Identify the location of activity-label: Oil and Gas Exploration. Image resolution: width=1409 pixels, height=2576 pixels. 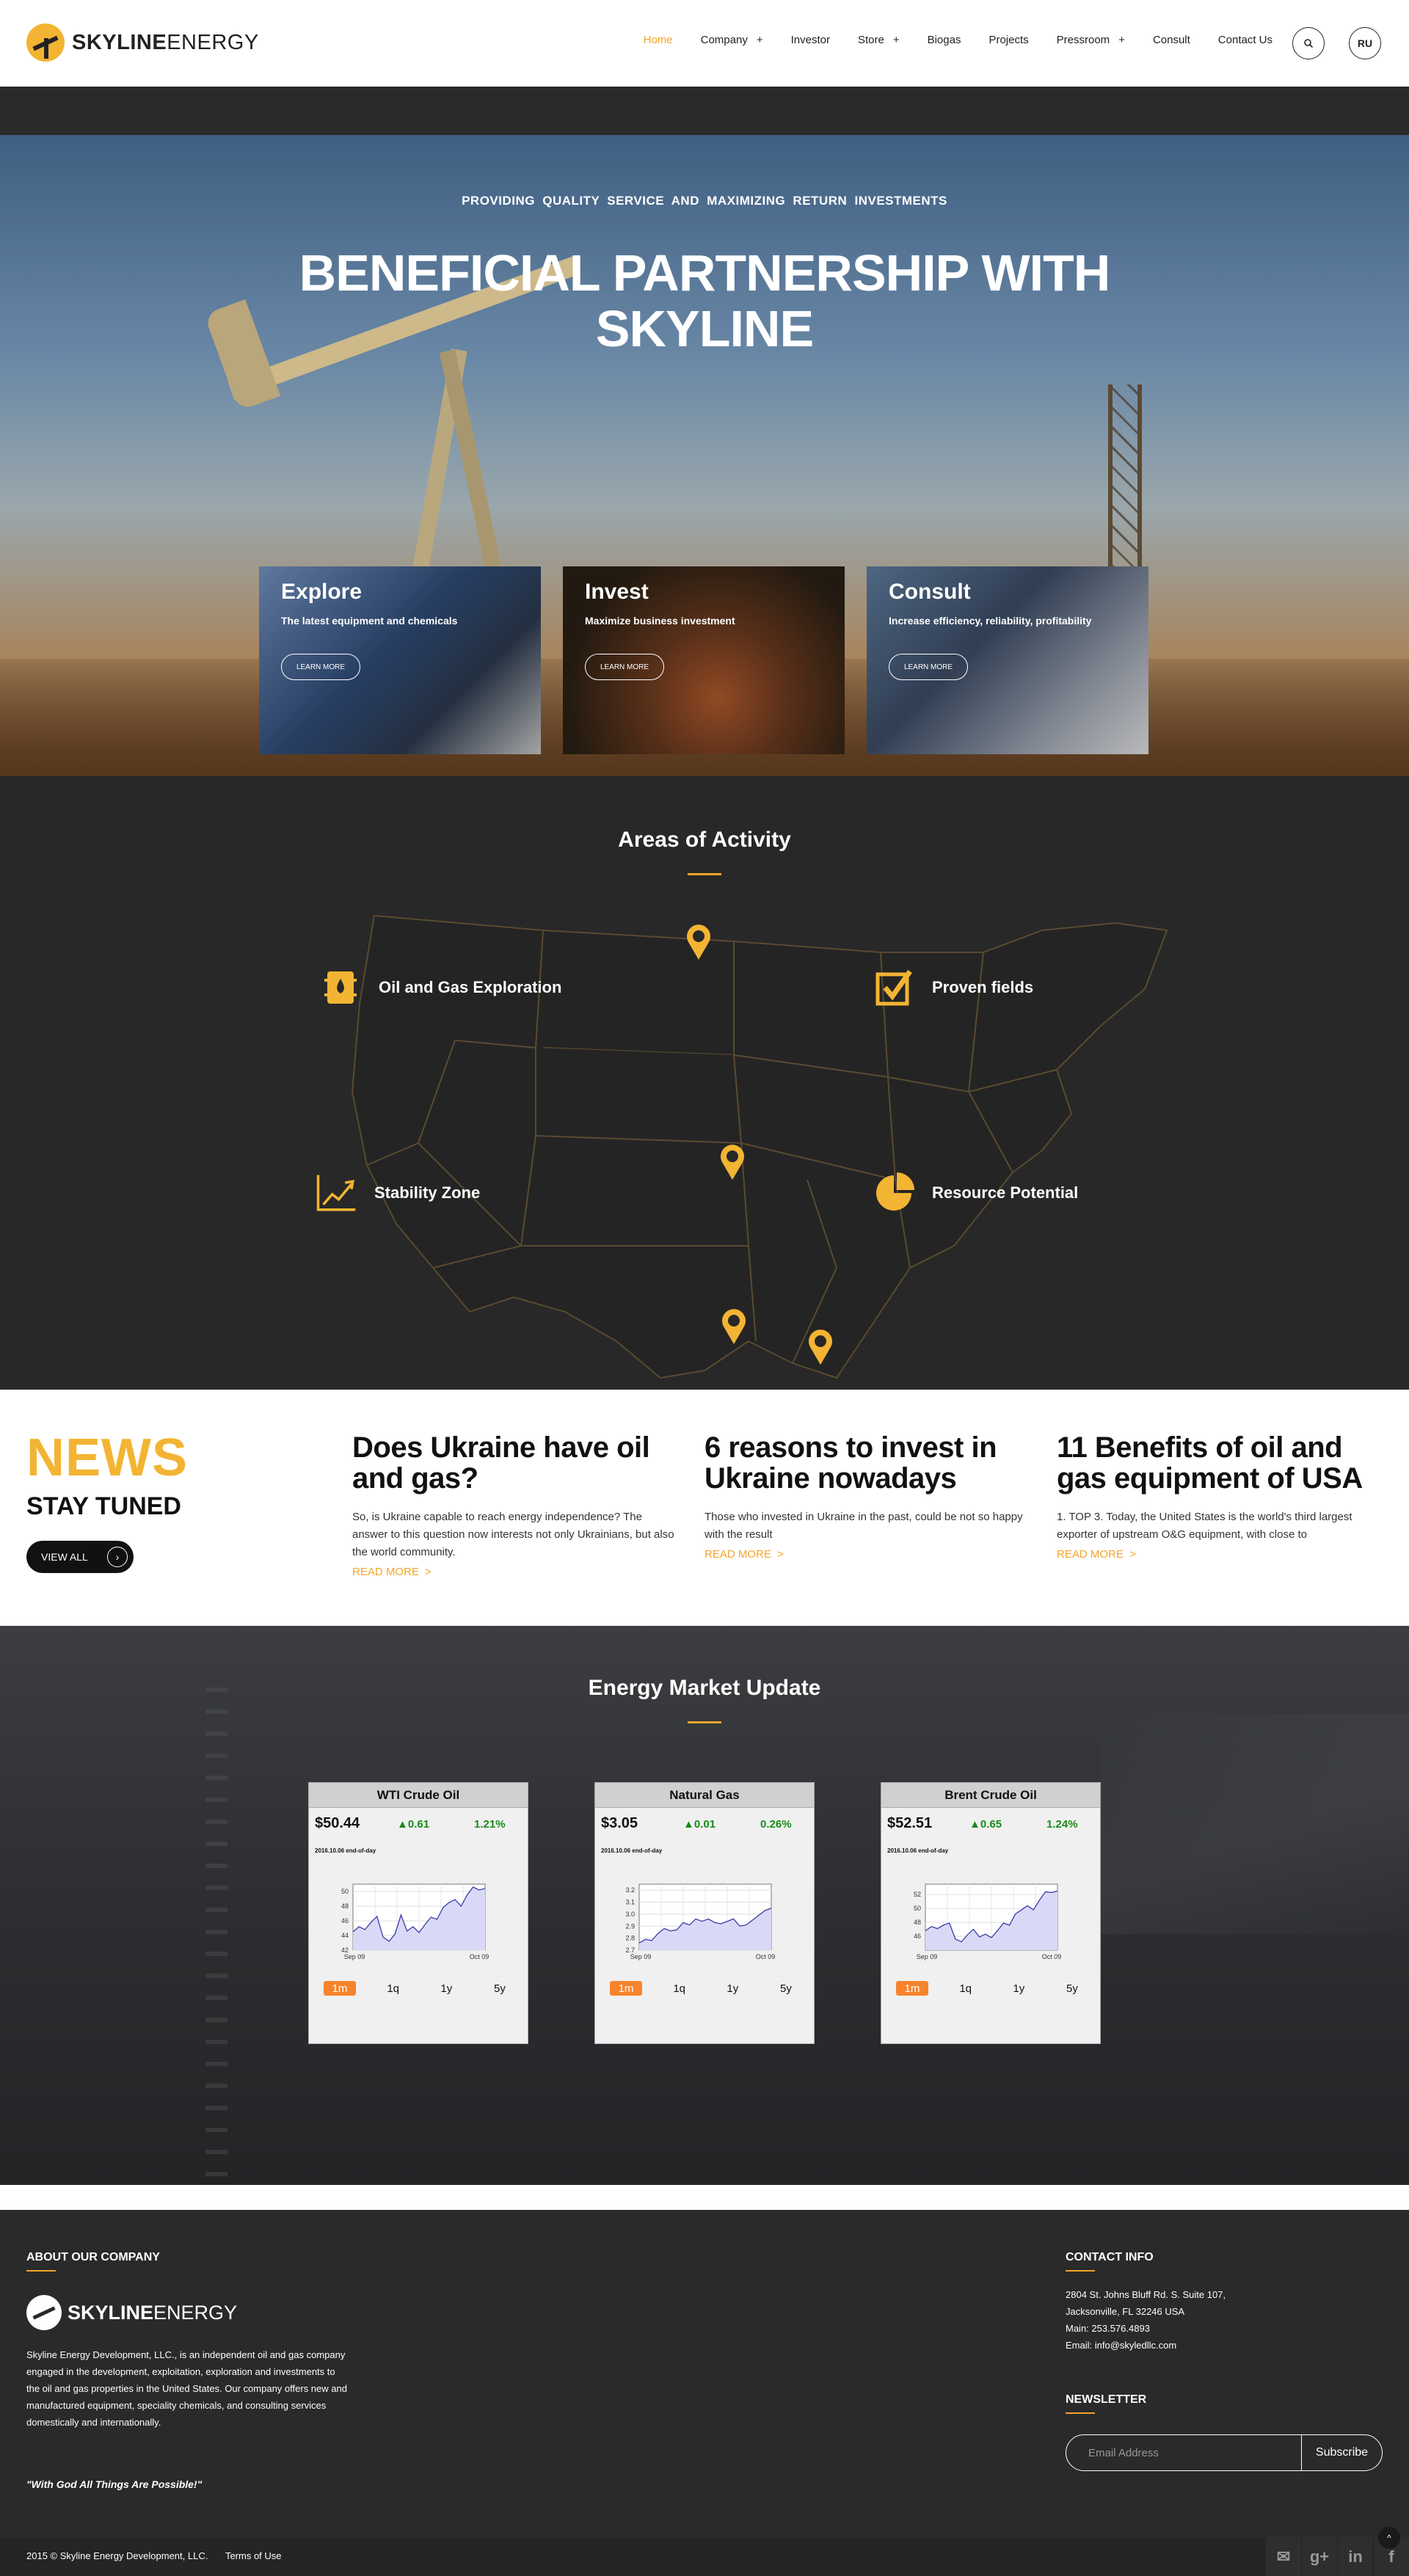
(471, 987).